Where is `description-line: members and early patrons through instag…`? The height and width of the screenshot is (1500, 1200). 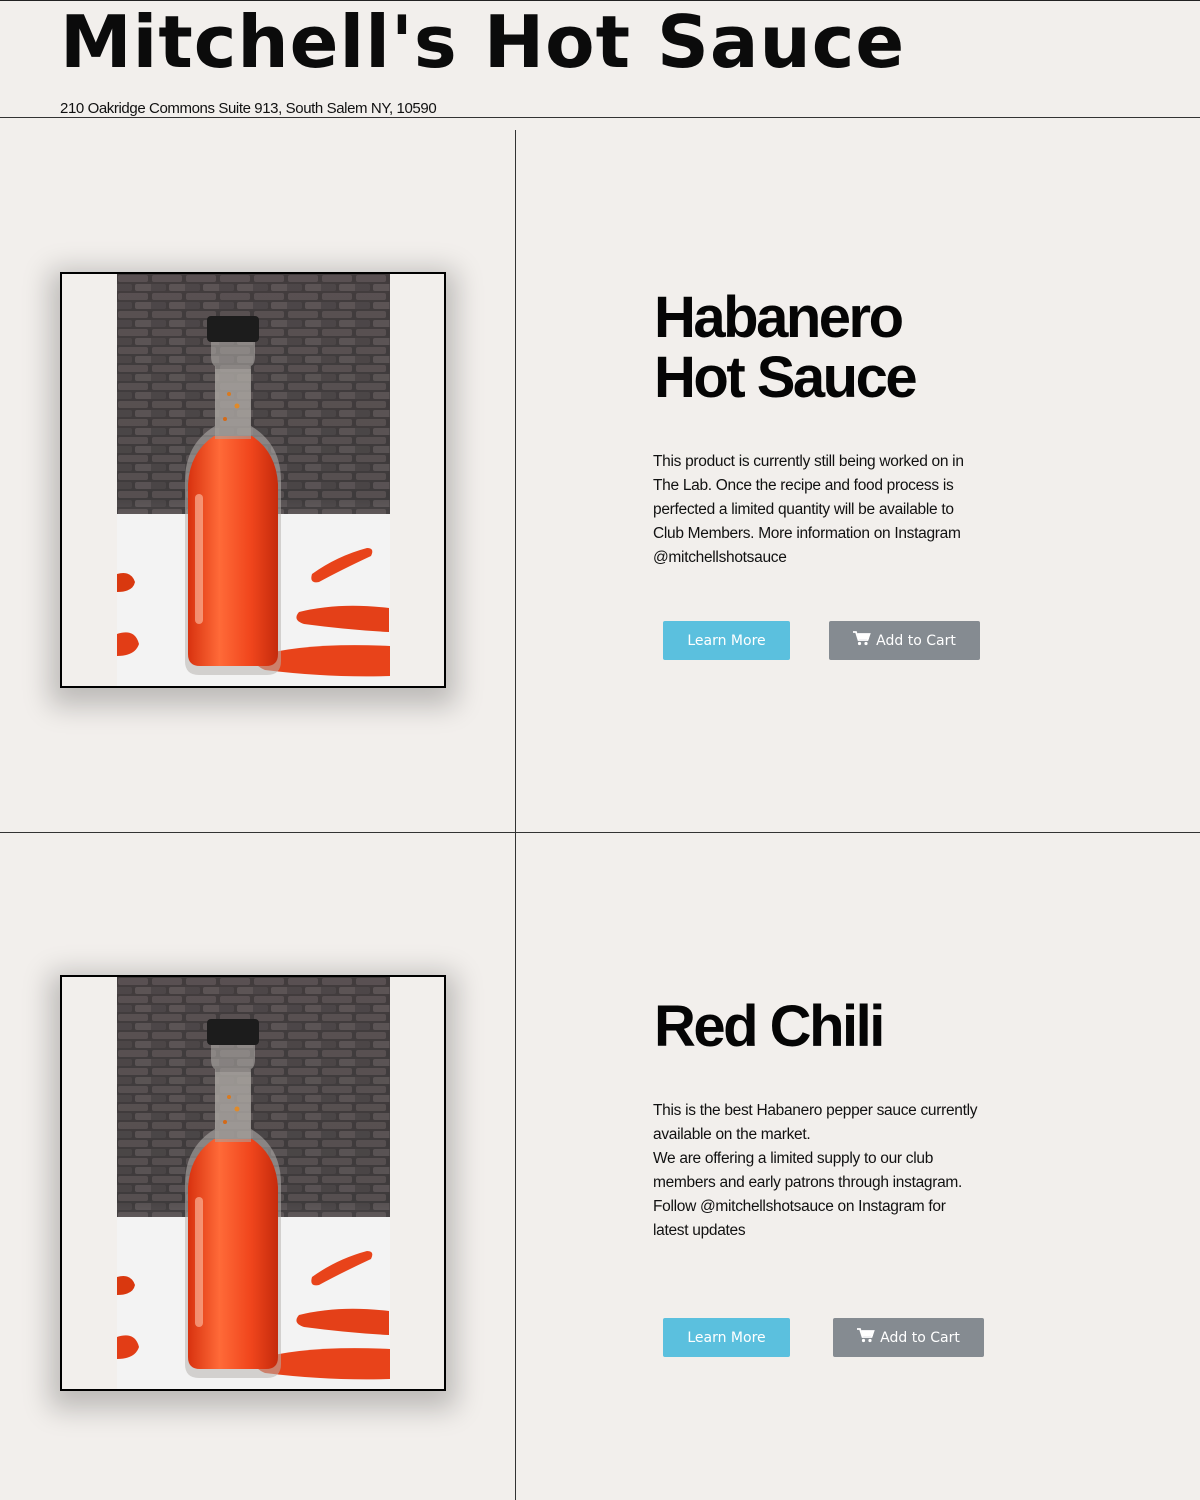 description-line: members and early patrons through instag… is located at coordinates (808, 1182).